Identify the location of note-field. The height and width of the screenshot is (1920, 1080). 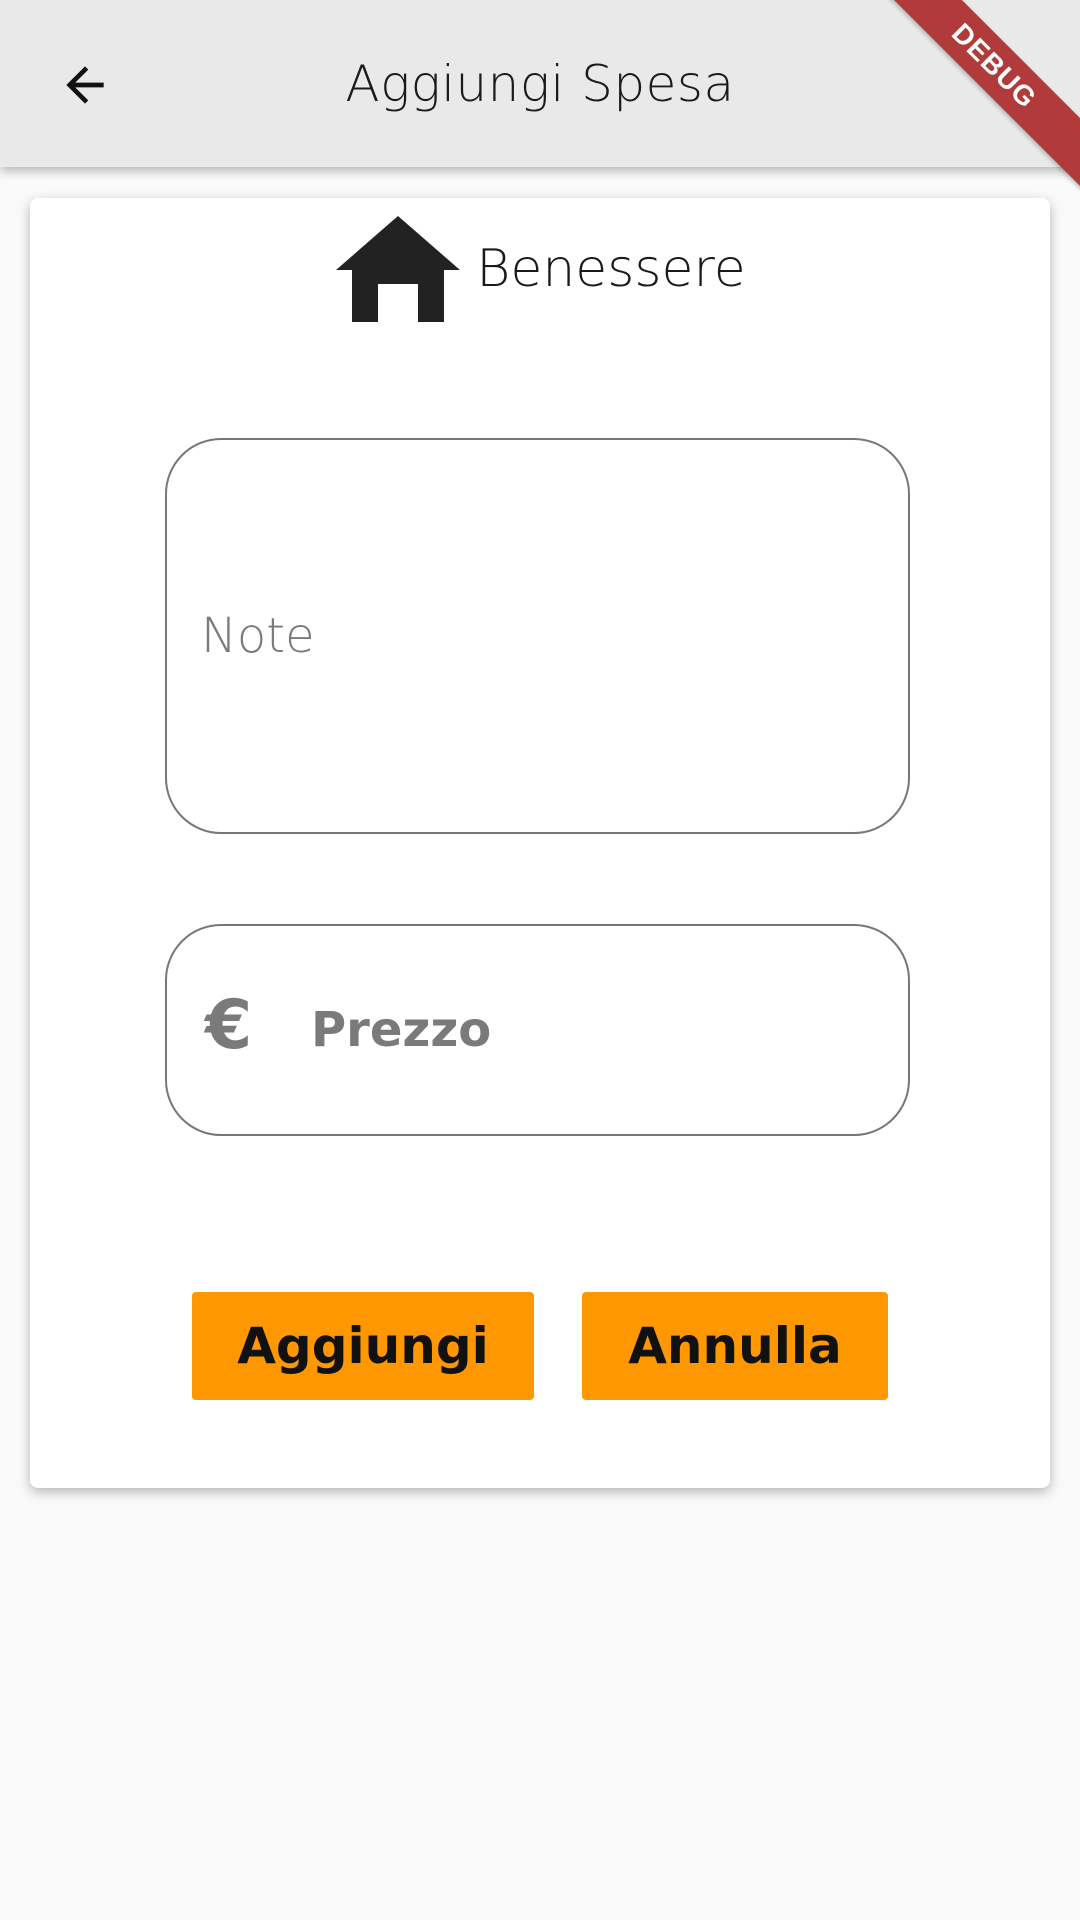
(537, 636).